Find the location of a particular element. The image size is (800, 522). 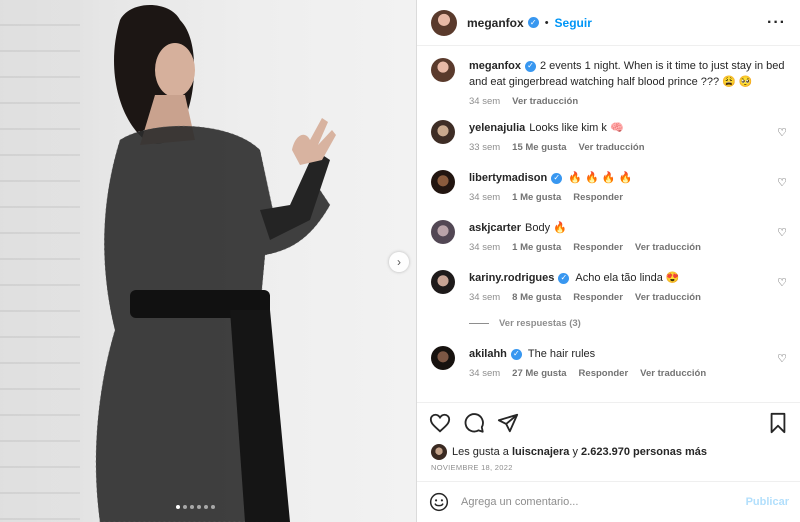

post-header: meganfox ✓ • Seguir ··· is located at coordinates (608, 23).